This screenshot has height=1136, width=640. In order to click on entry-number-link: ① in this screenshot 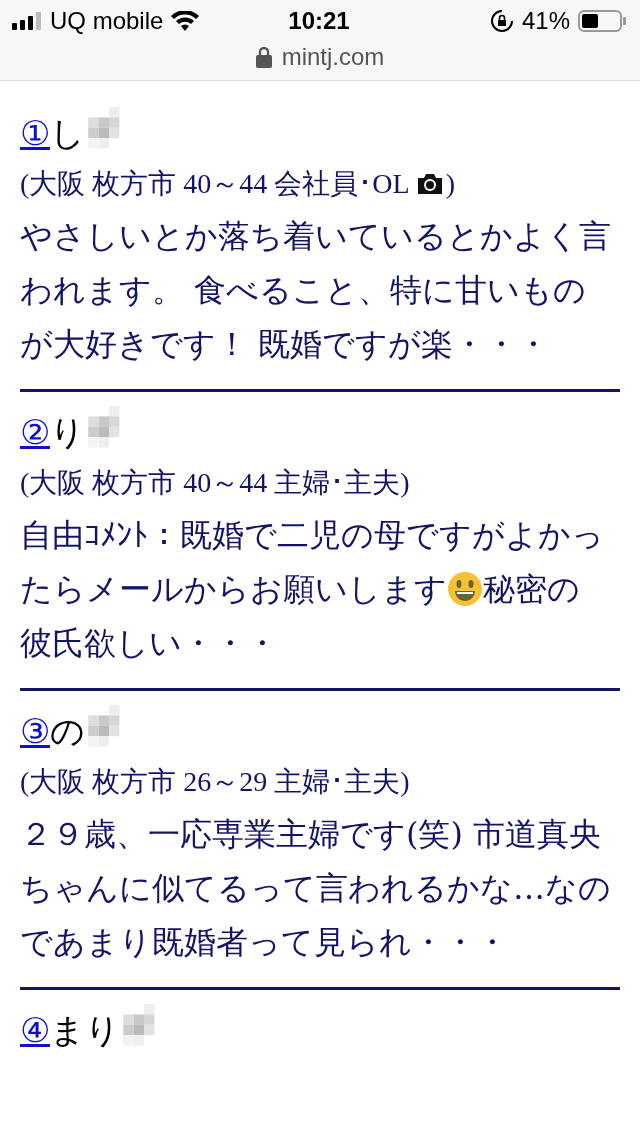, I will do `click(35, 133)`.